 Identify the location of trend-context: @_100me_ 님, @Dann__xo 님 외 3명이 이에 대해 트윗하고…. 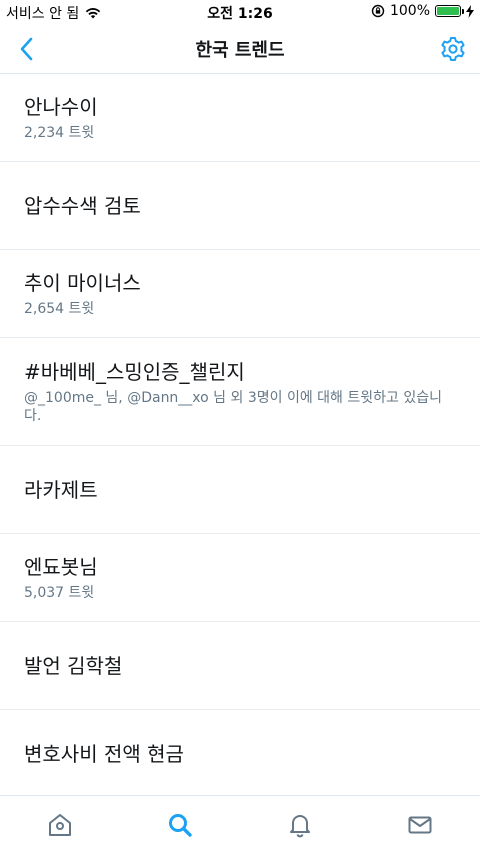
(233, 406).